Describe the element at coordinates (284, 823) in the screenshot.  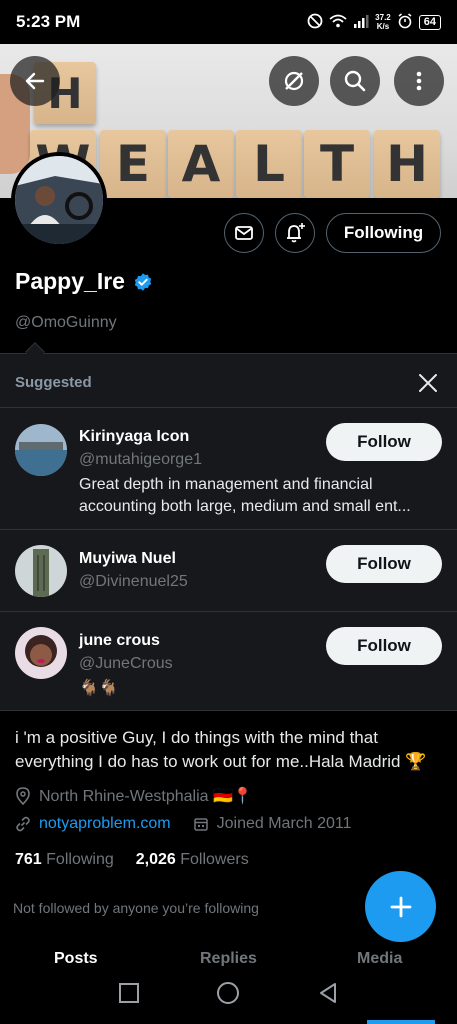
I see `profile-joined-date: Joined March 2011` at that location.